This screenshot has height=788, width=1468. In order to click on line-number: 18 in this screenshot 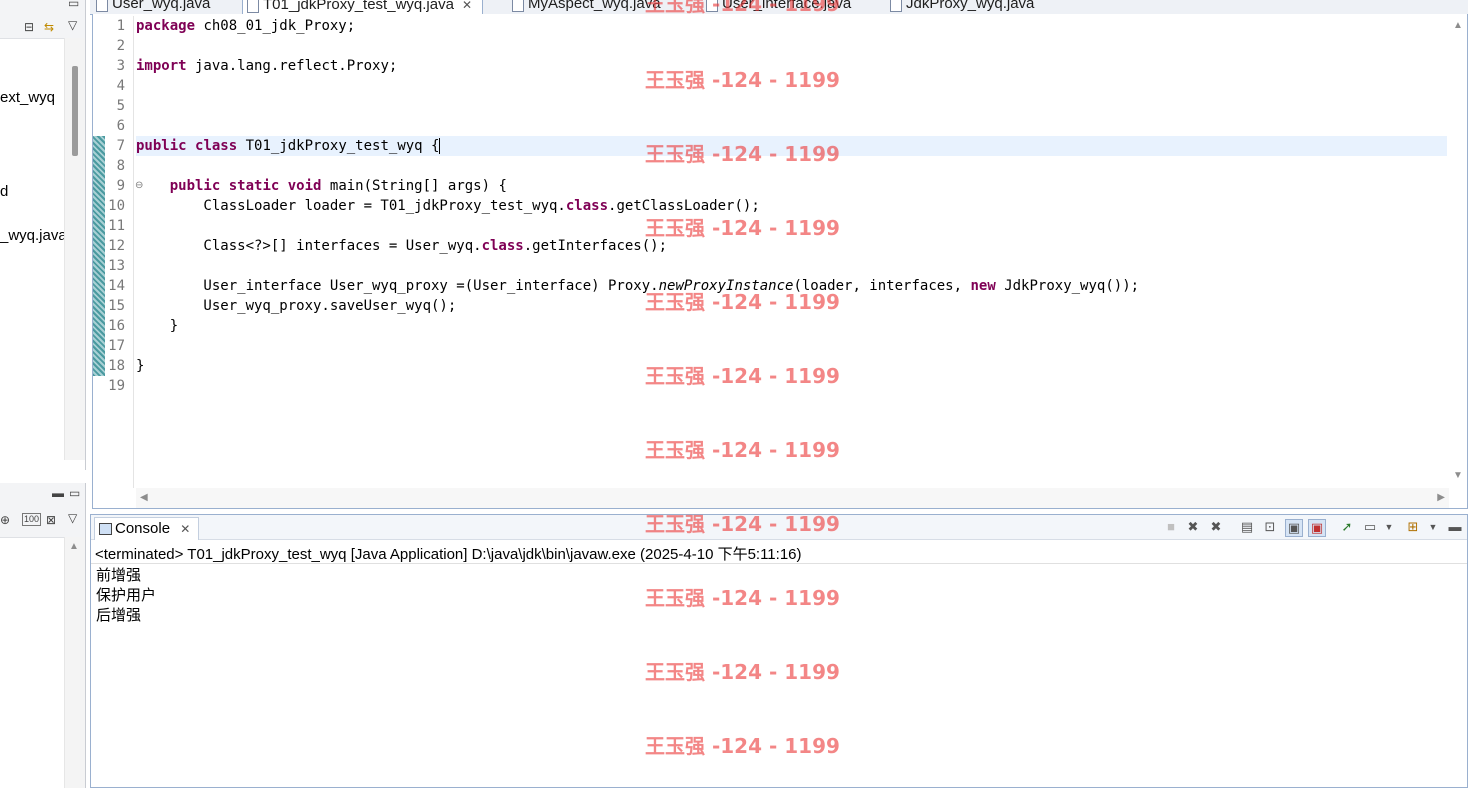, I will do `click(116, 366)`.